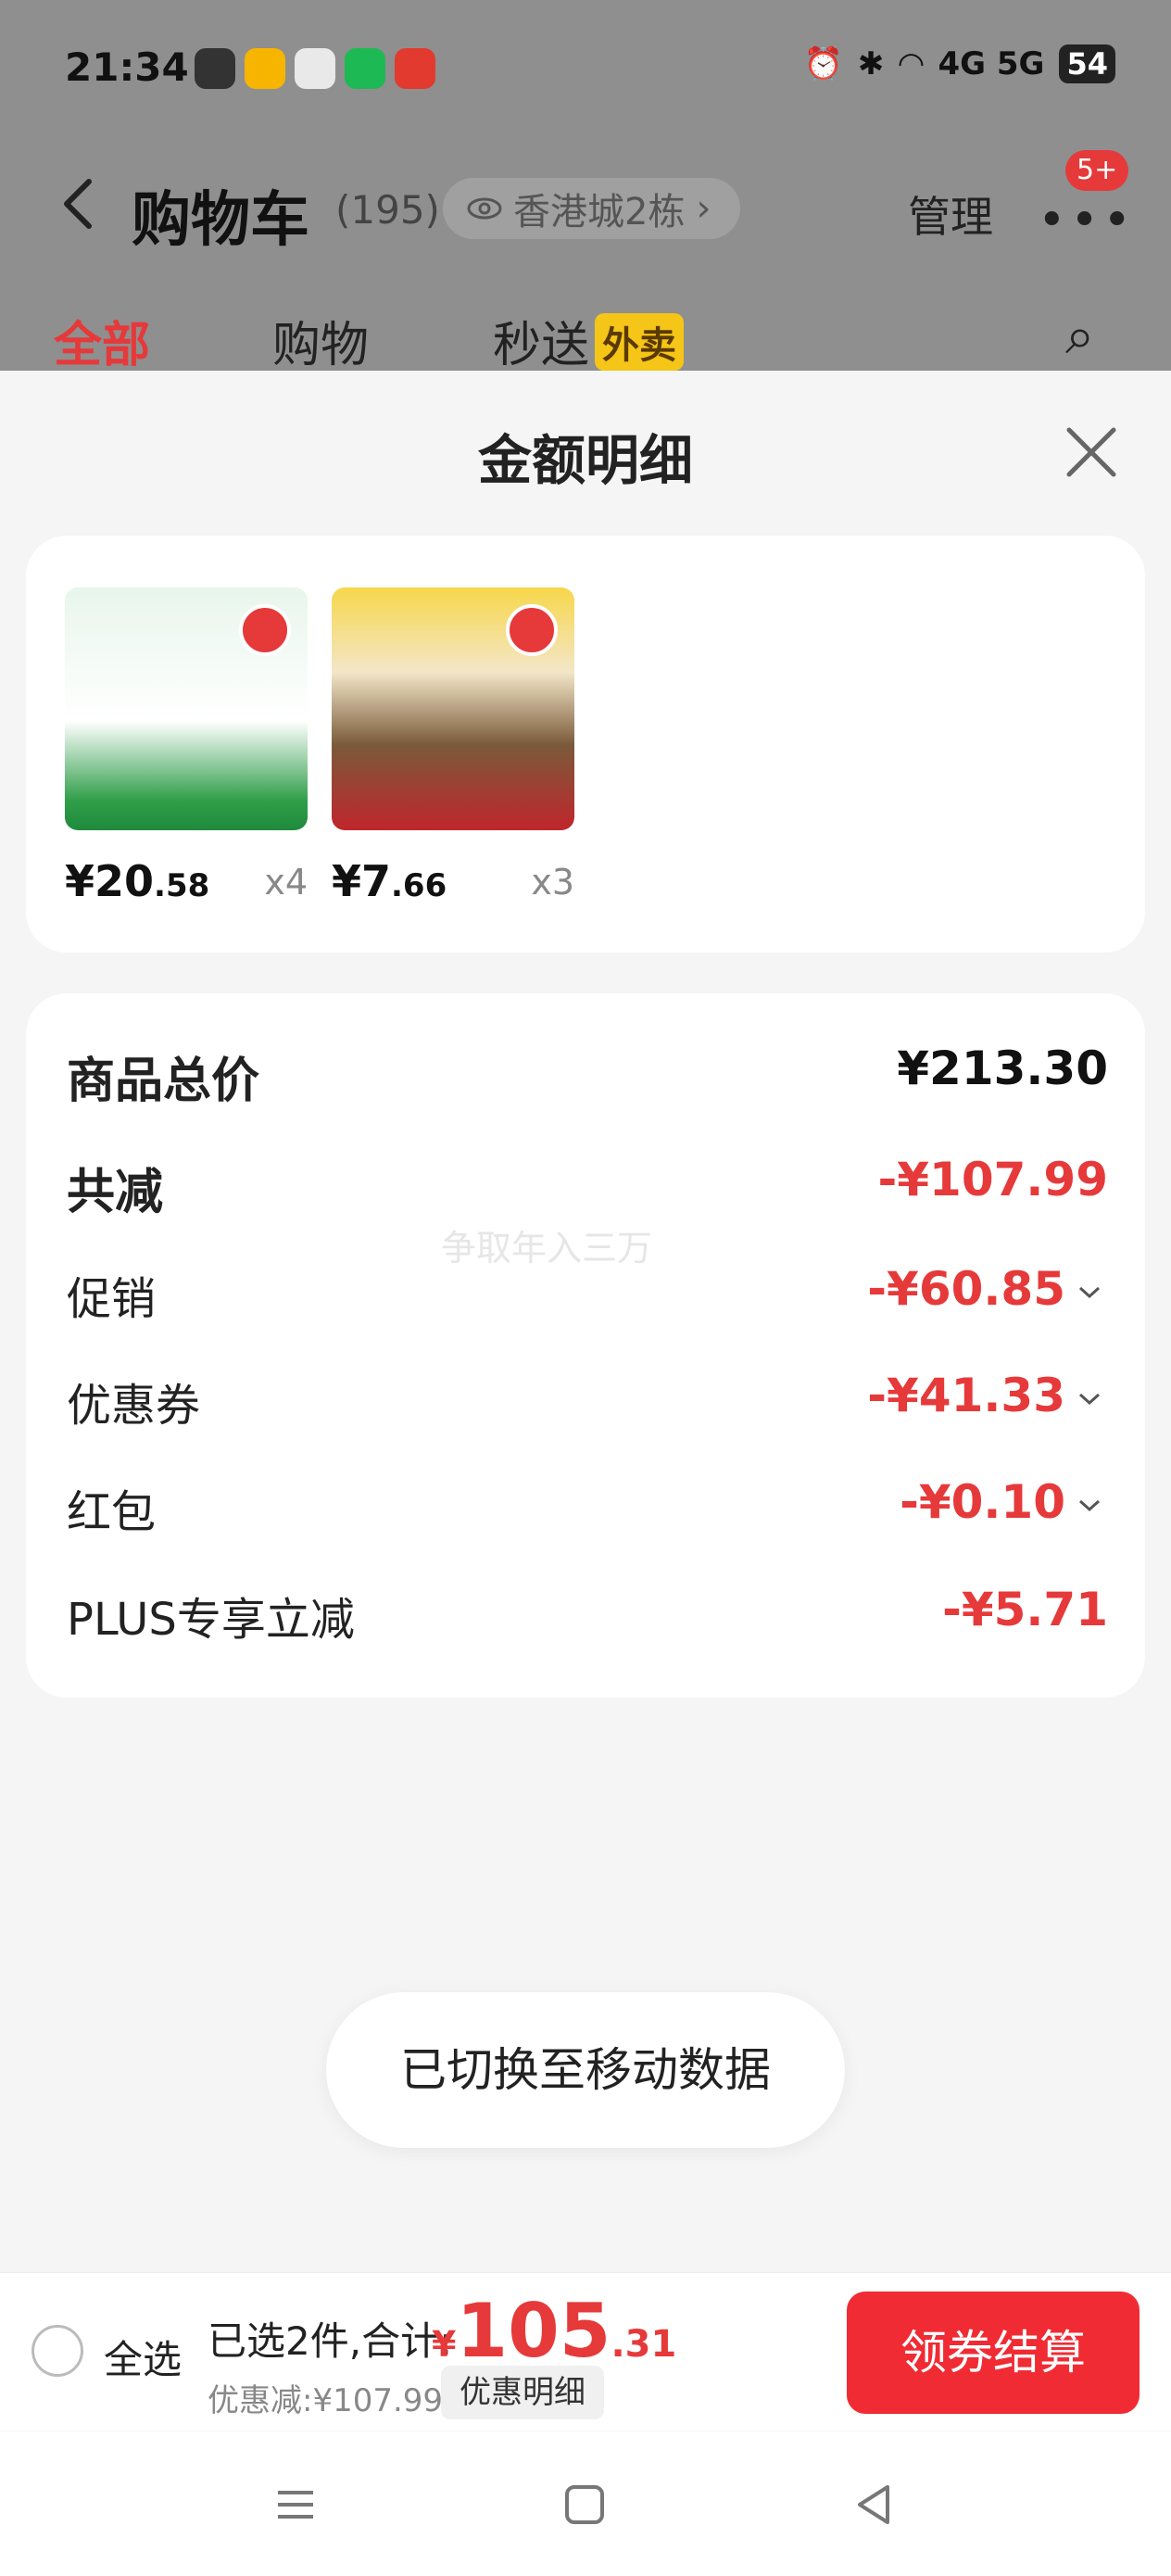 This screenshot has height=2576, width=1171. Describe the element at coordinates (187, 708) in the screenshot. I see `product-image-water` at that location.